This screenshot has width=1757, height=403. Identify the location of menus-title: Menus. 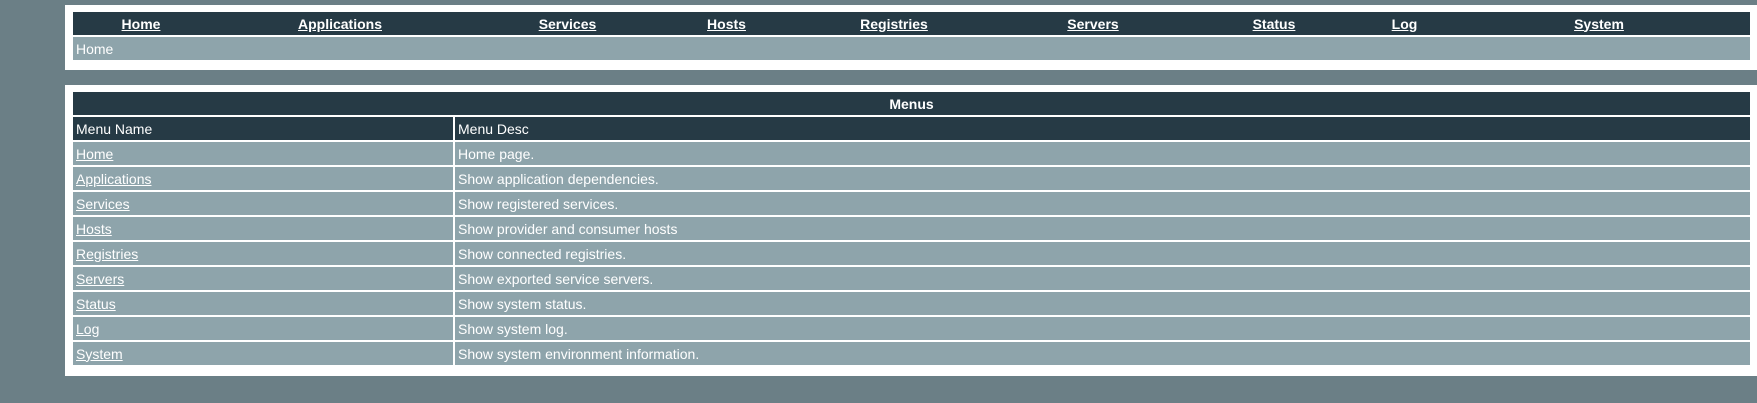
(911, 103).